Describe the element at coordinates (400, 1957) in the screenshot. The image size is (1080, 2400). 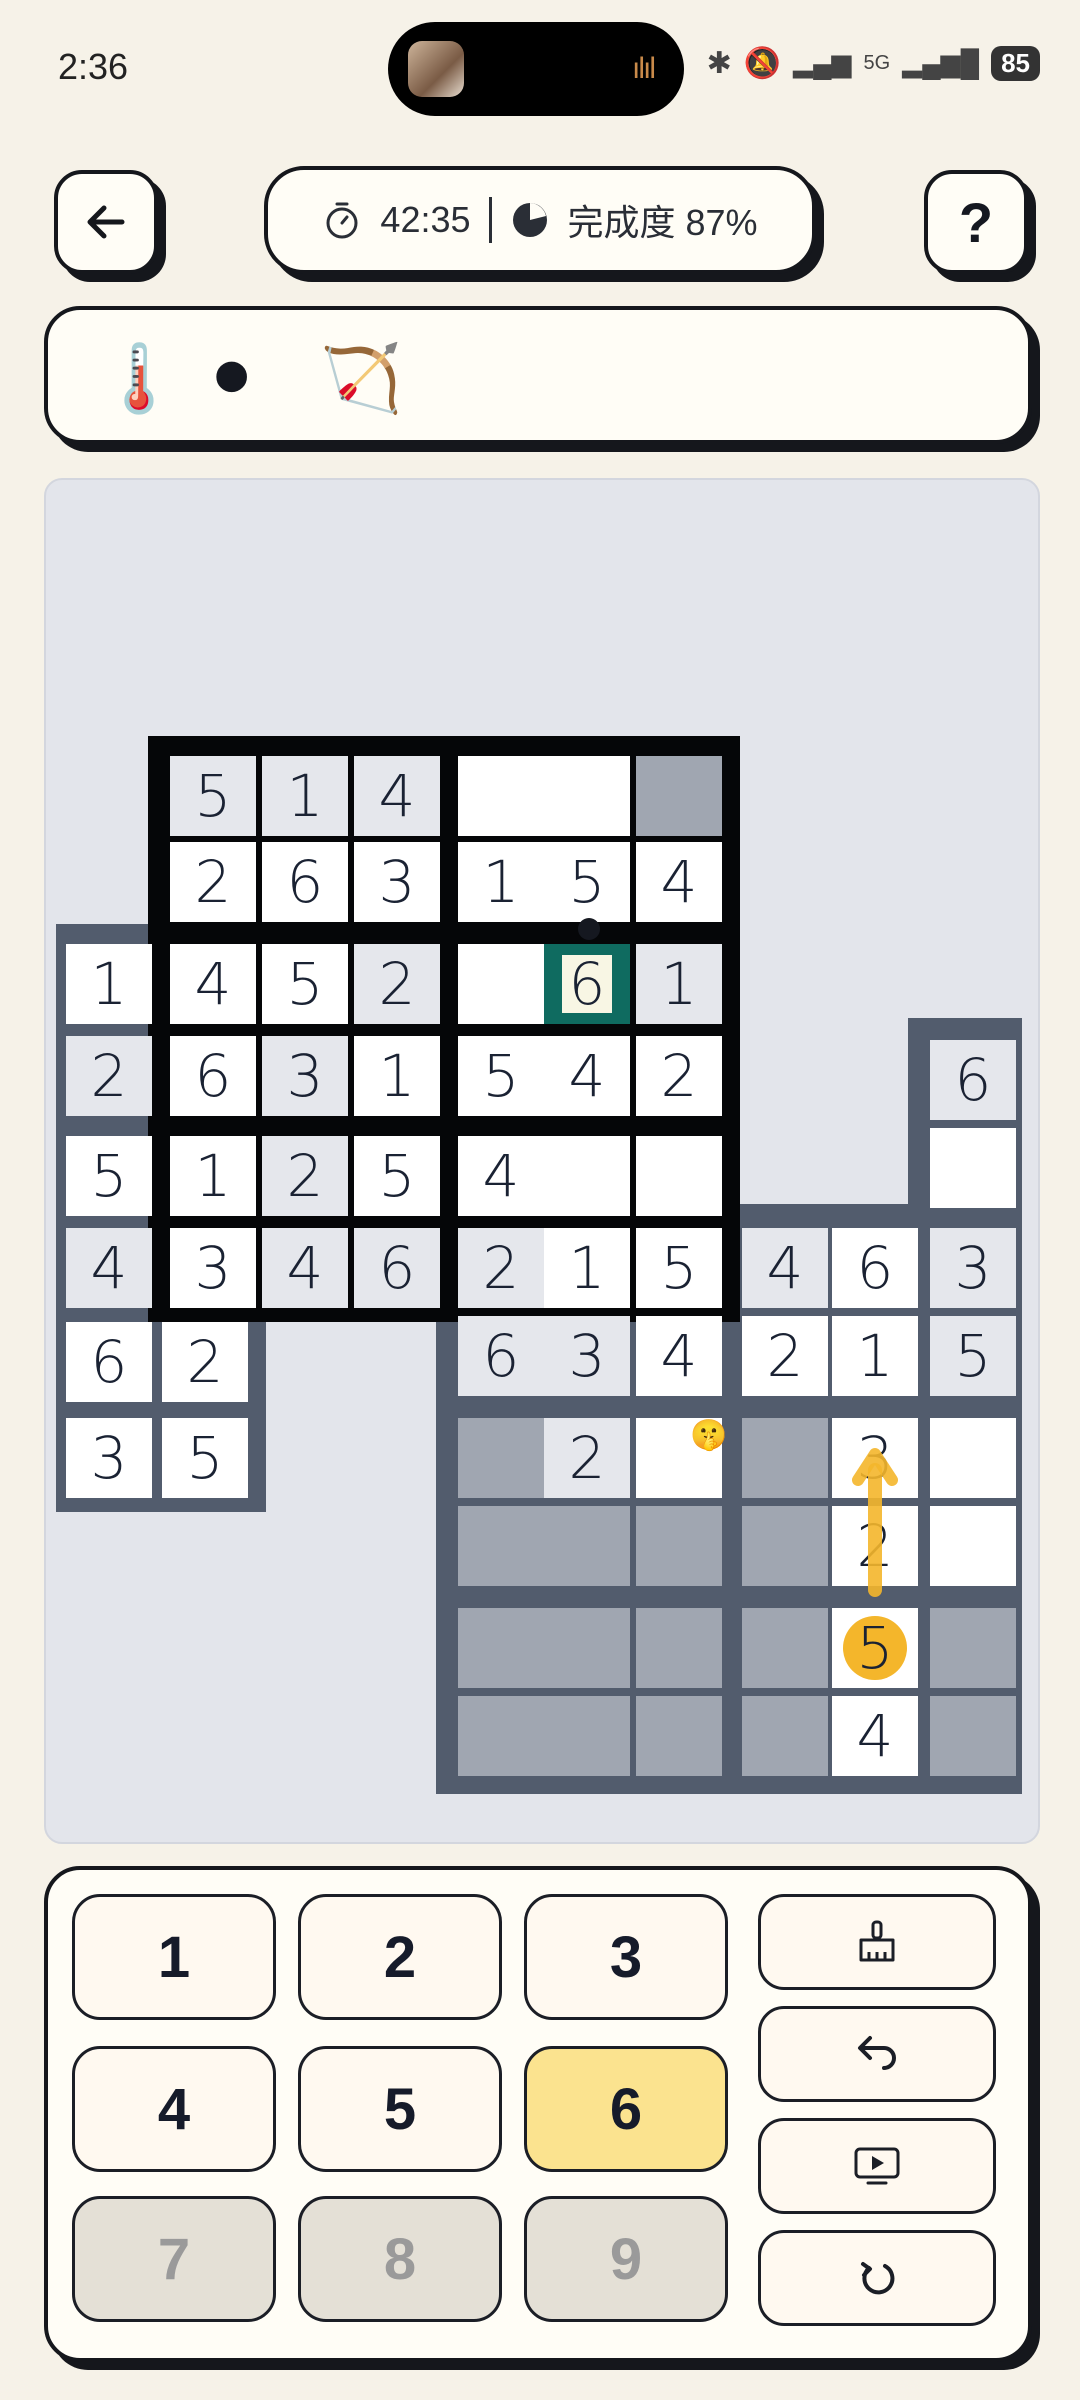
I see `key-2: 2` at that location.